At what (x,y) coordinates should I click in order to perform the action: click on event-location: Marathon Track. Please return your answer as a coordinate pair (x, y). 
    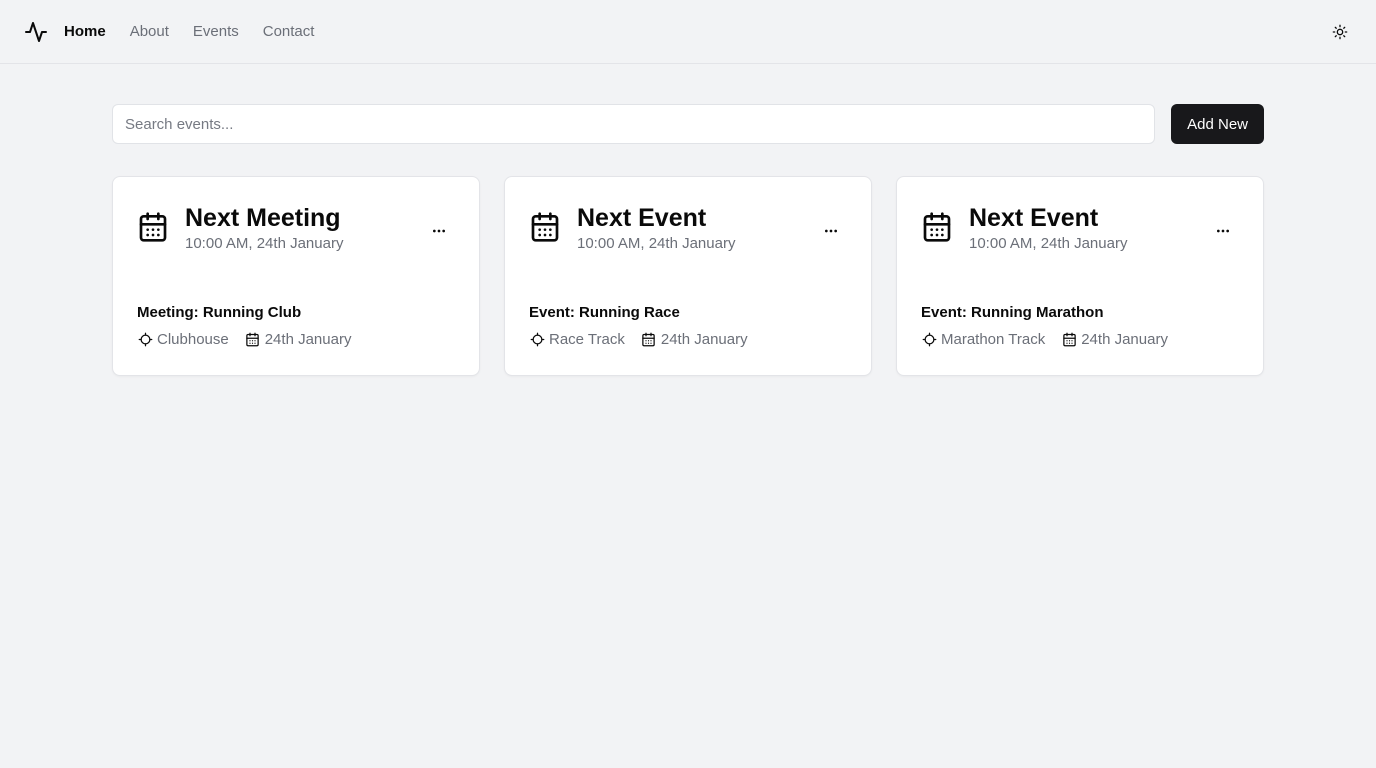
    Looking at the image, I should click on (993, 339).